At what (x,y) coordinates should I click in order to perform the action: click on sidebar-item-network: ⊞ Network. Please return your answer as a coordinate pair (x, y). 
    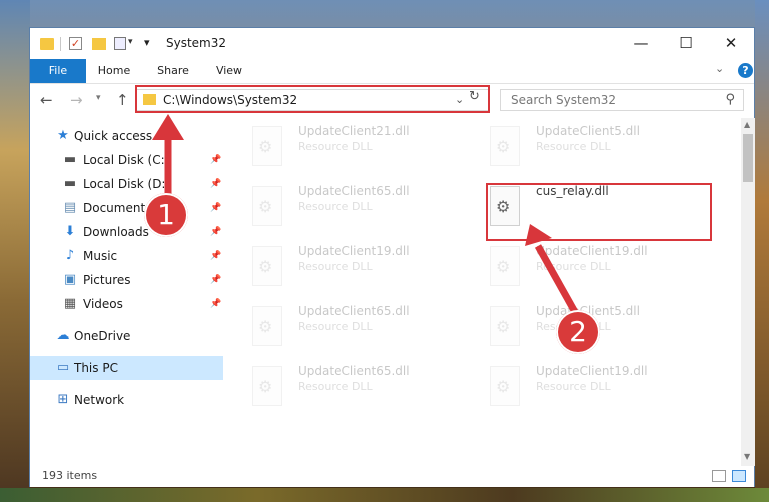
    Looking at the image, I should click on (126, 400).